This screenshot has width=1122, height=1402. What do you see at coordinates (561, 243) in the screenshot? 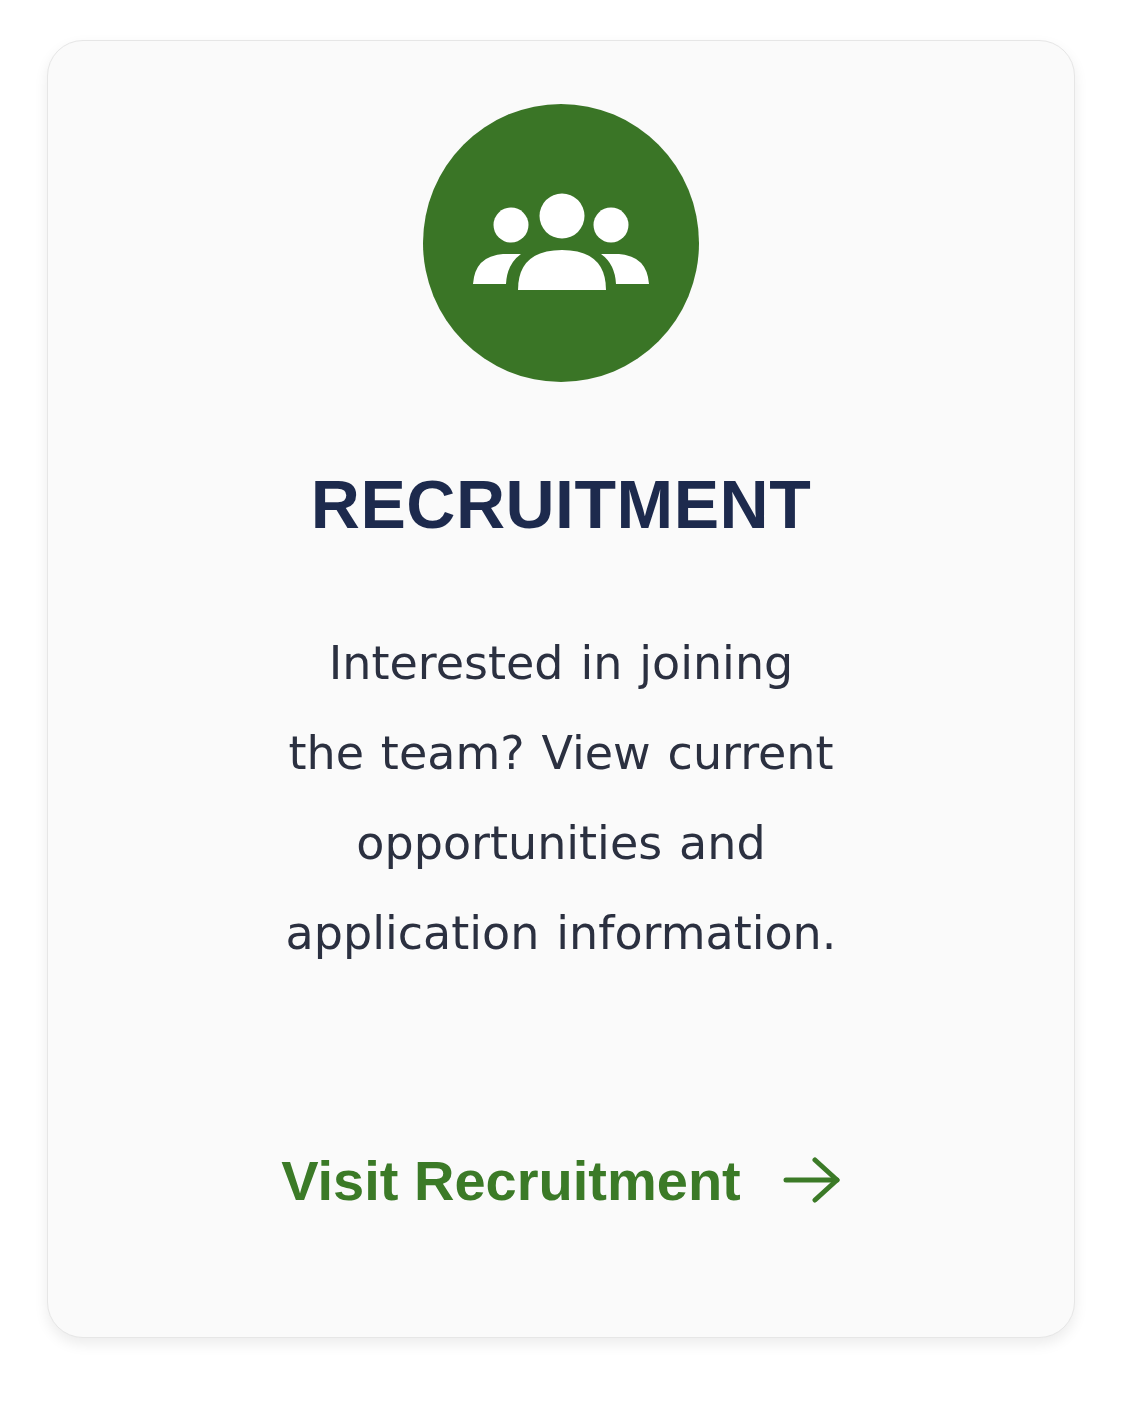
I see `group-icon` at bounding box center [561, 243].